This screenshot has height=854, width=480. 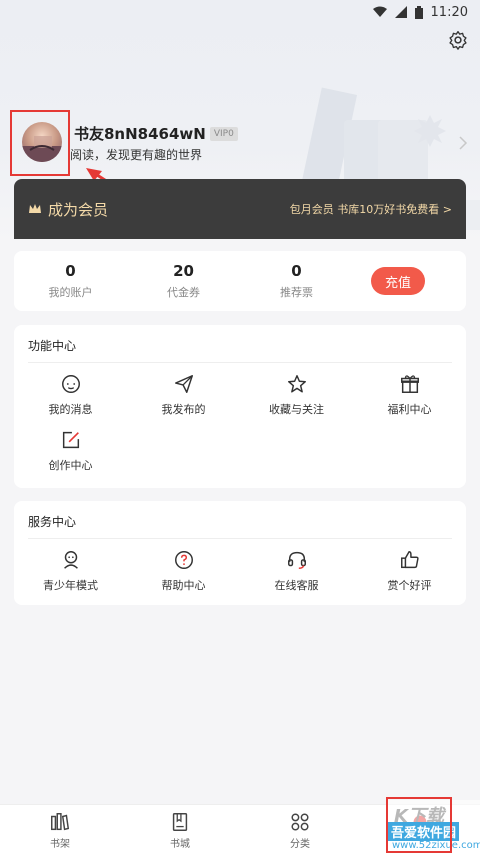 What do you see at coordinates (70, 560) in the screenshot?
I see `teen-mode-icon` at bounding box center [70, 560].